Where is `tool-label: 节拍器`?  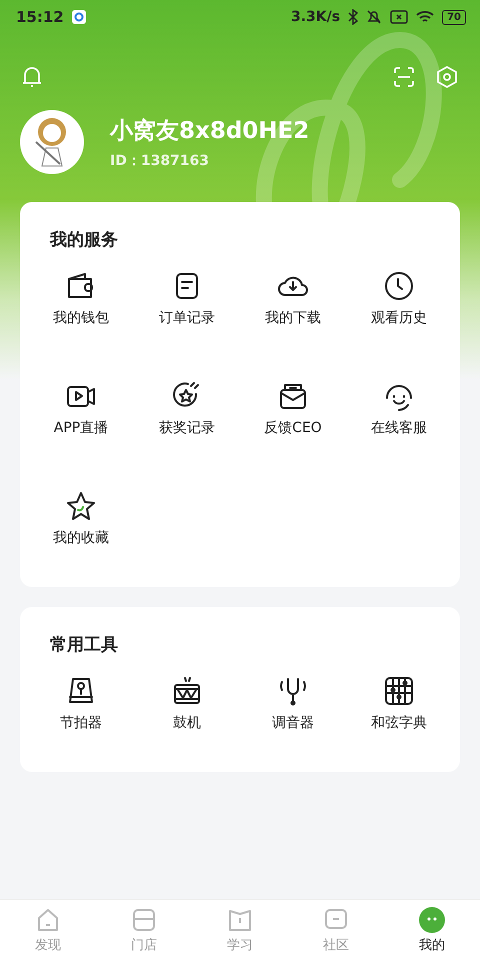
tool-label: 节拍器 is located at coordinates (81, 723).